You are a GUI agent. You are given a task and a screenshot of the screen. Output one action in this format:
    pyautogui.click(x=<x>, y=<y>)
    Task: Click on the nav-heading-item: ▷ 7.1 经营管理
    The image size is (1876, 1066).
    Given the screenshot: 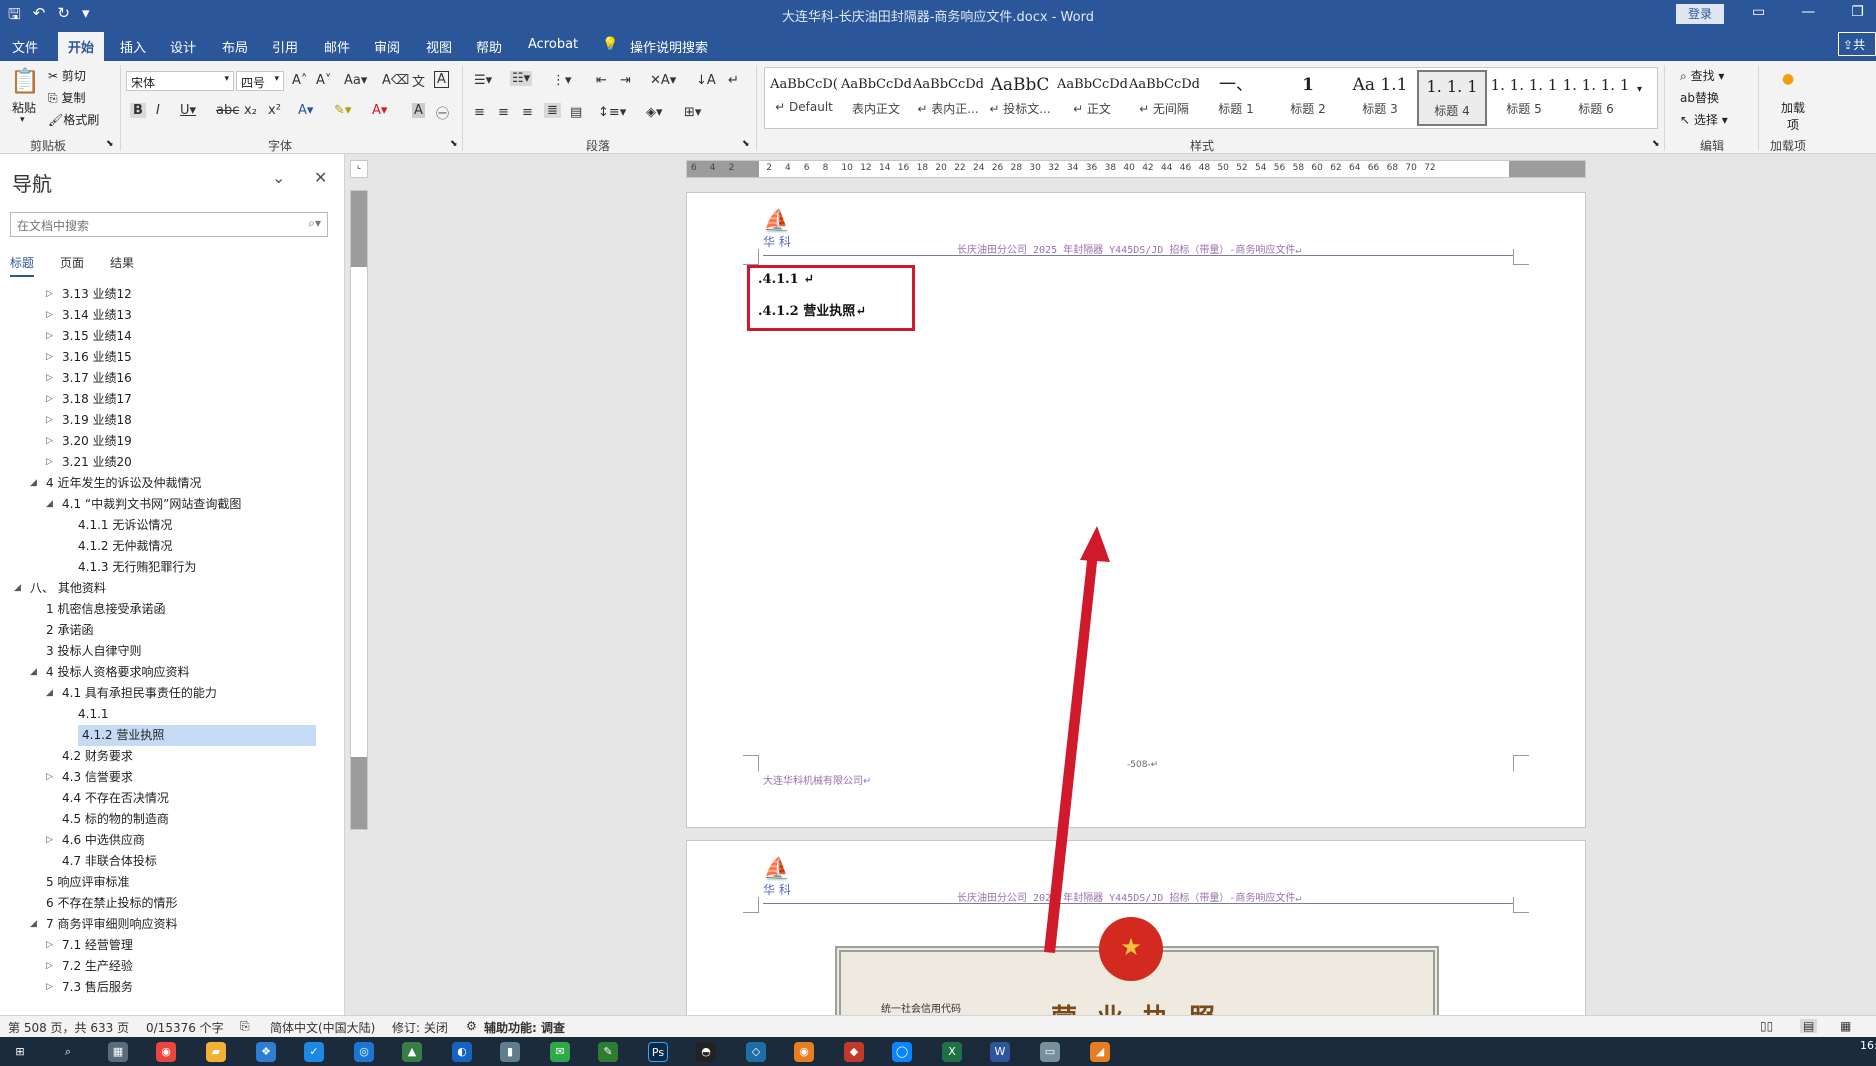 What is the action you would take?
    pyautogui.click(x=172, y=945)
    